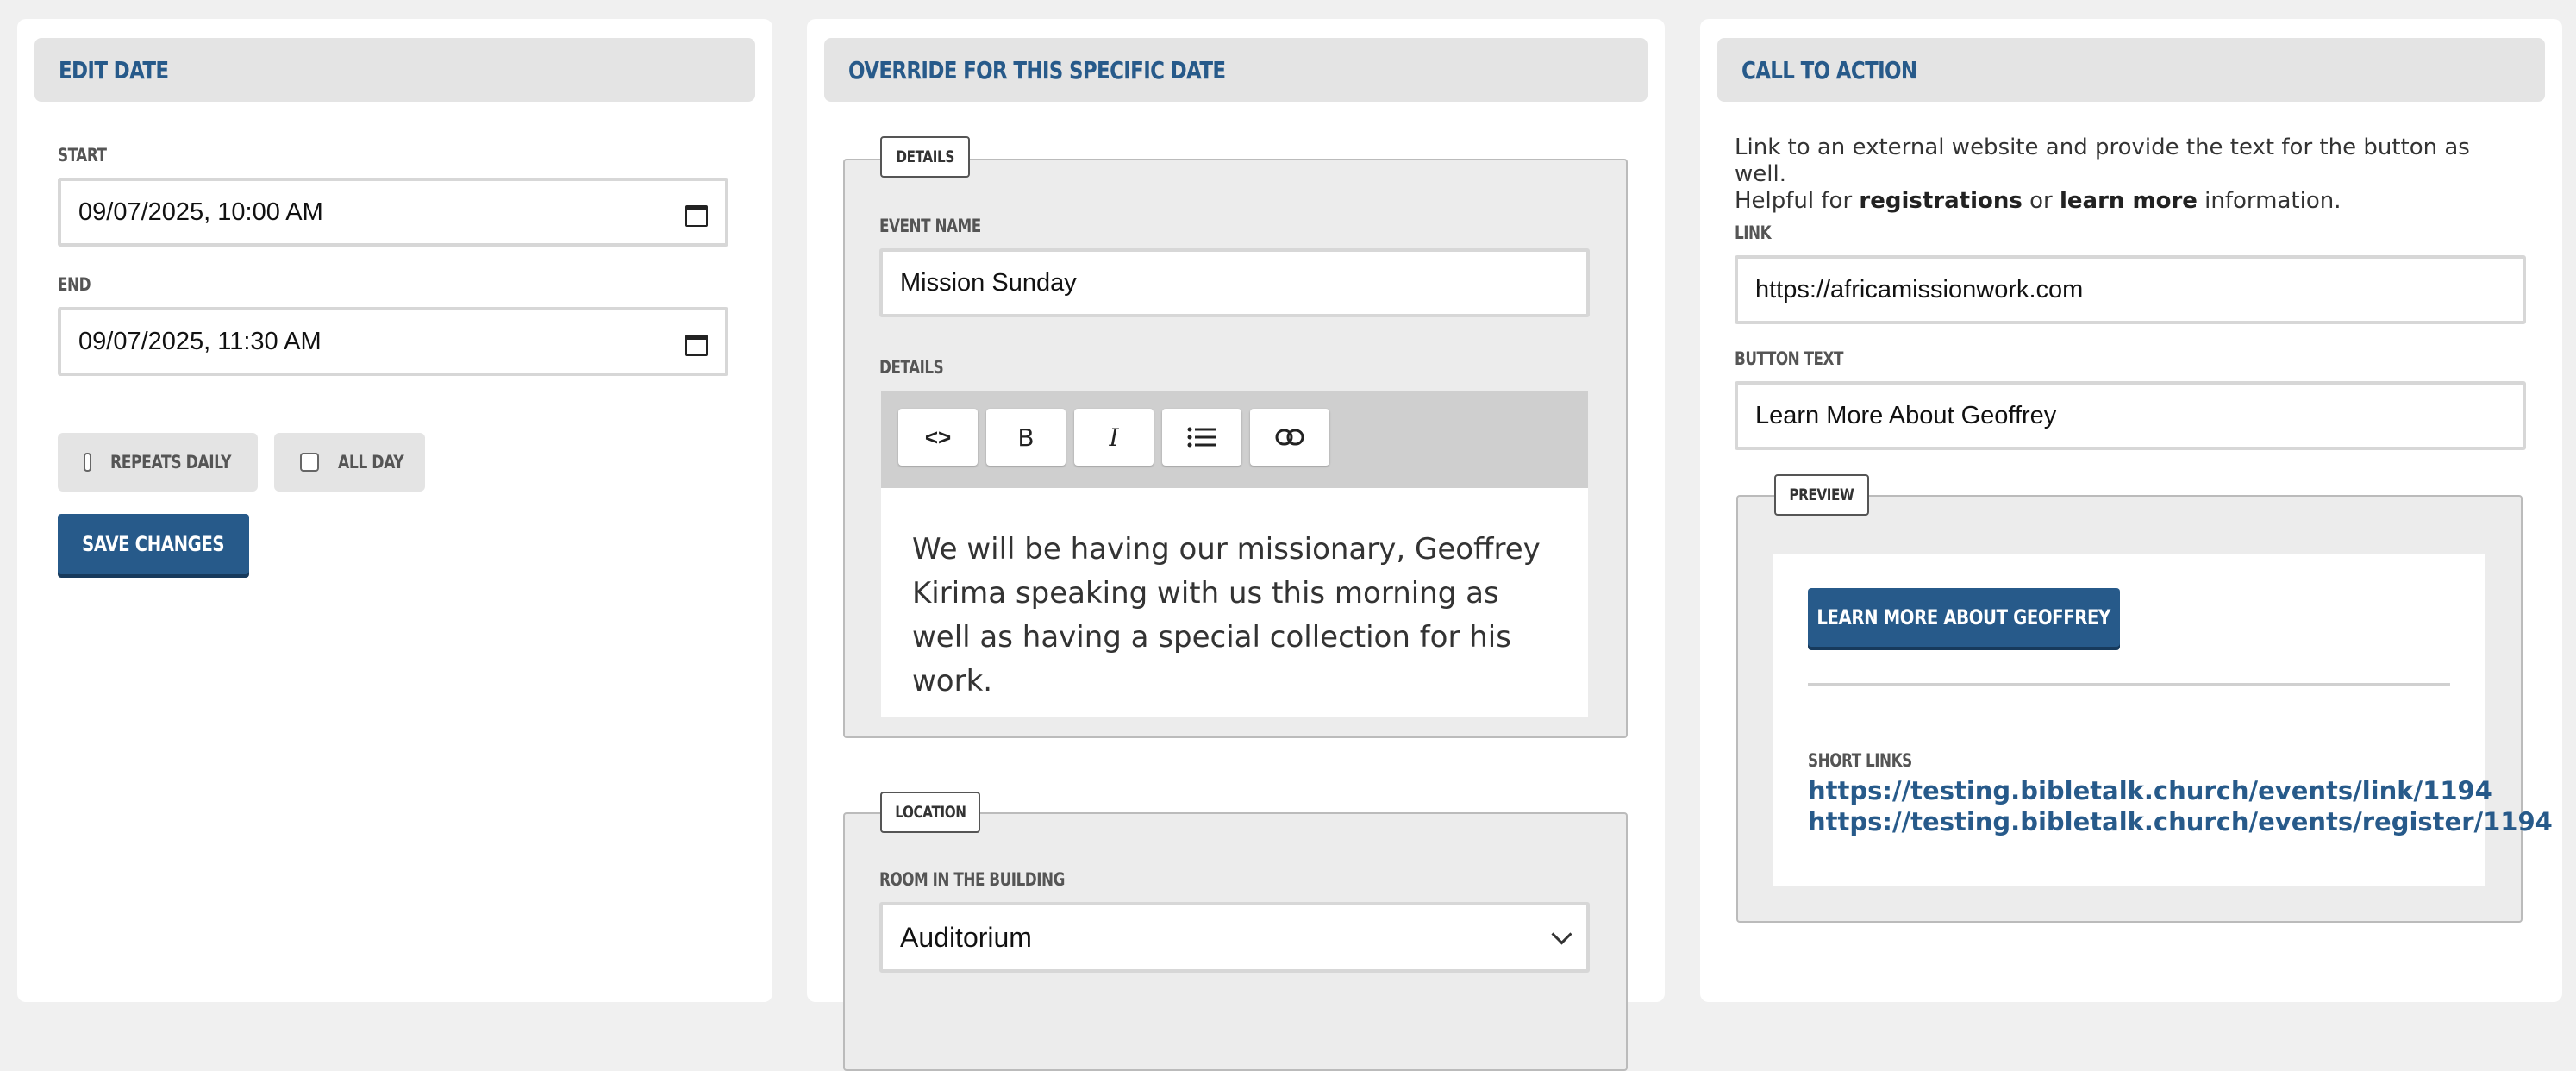  I want to click on save-changes-button: SAVE CHANGES, so click(153, 544).